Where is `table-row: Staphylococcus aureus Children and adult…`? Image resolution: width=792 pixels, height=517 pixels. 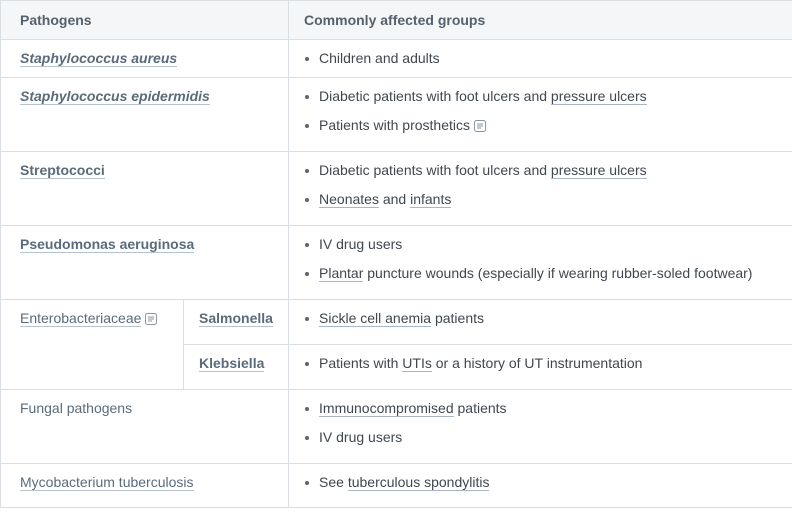
table-row: Staphylococcus aureus Children and adult… is located at coordinates (396, 58).